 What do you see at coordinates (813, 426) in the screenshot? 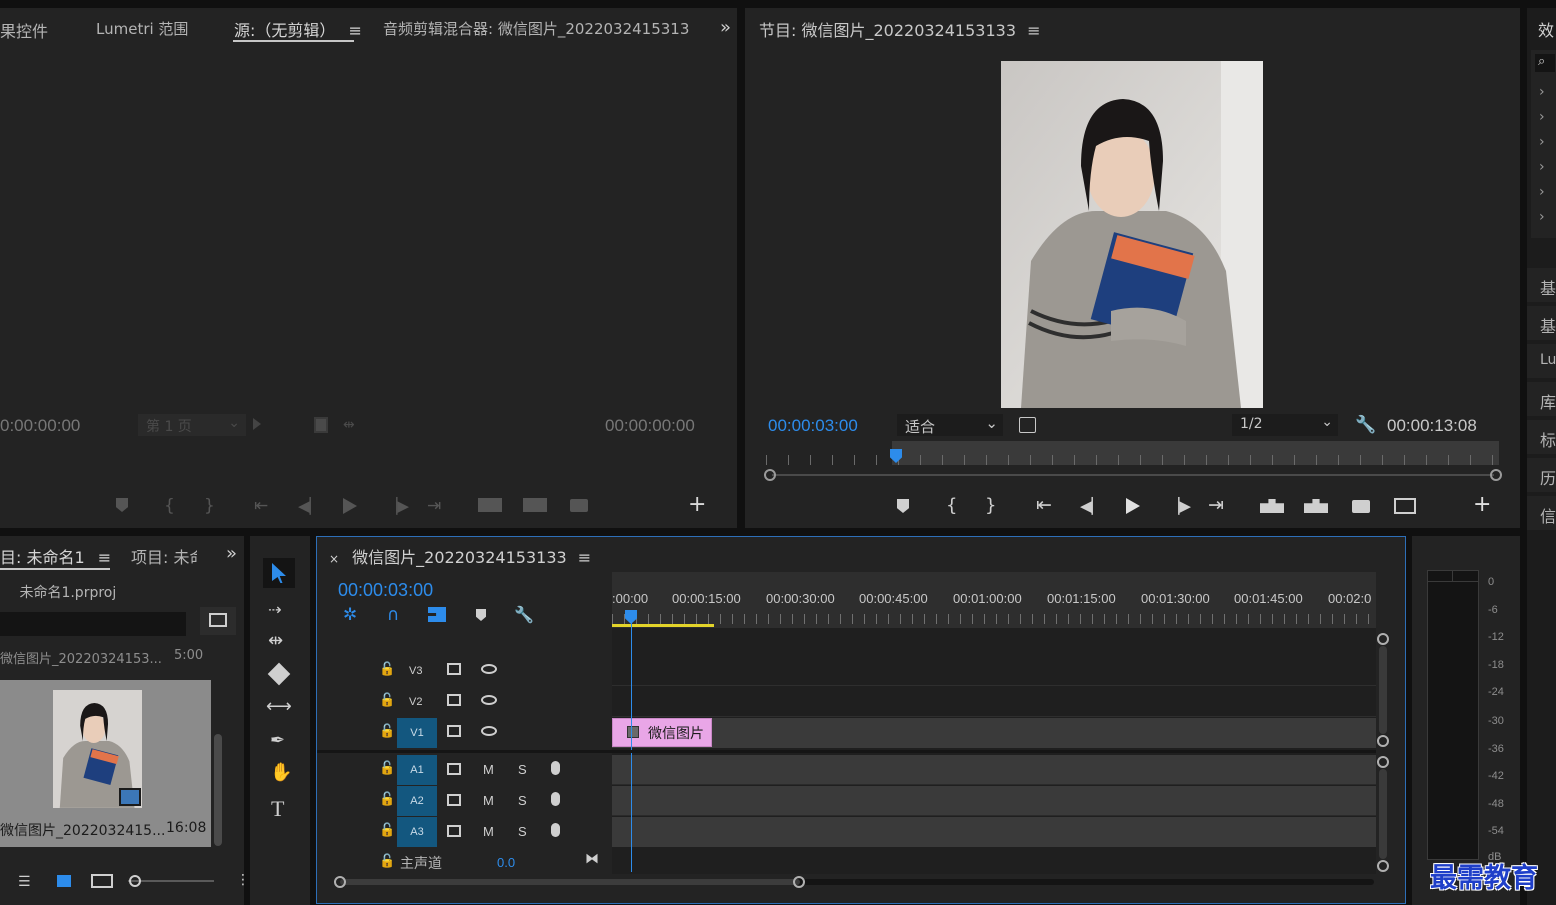
I see `program-timecode-current: 00:00:03:00` at bounding box center [813, 426].